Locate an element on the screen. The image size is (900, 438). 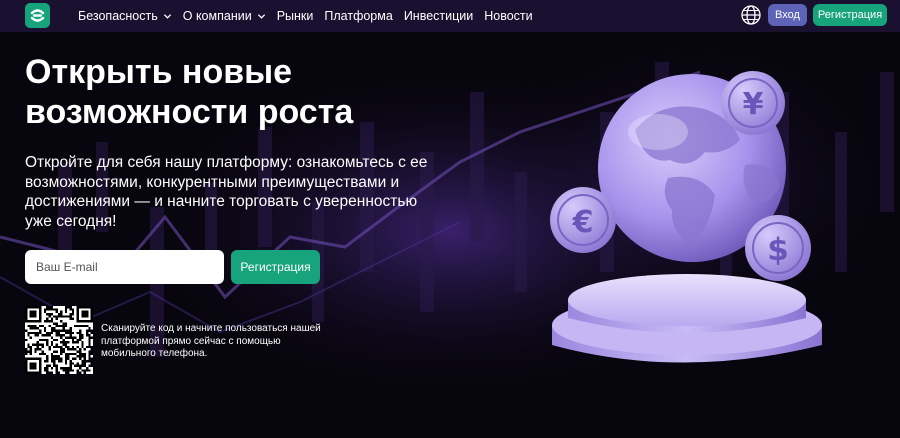
nav-item-news: Новости is located at coordinates (508, 16).